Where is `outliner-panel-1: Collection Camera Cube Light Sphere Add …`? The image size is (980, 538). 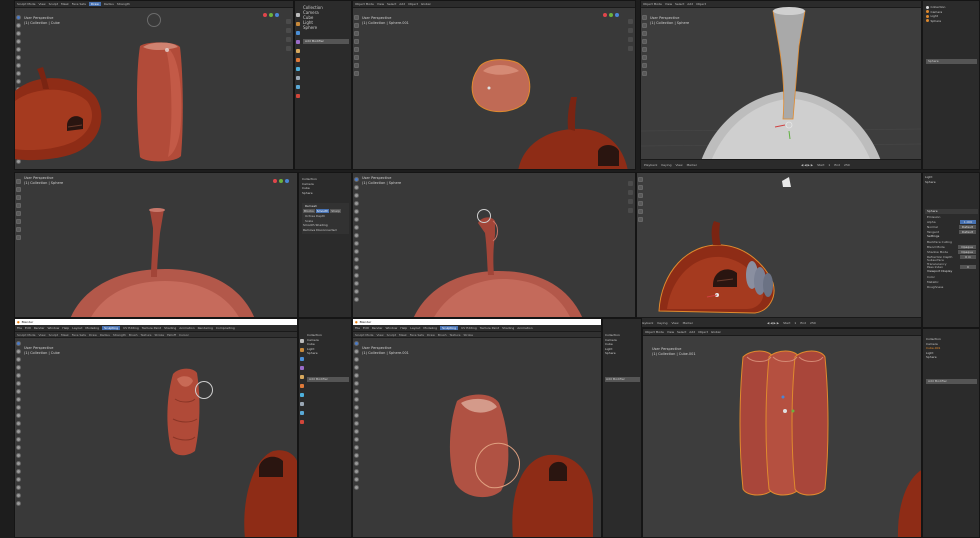
outliner-panel-1: Collection Camera Cube Light Sphere Add … is located at coordinates (323, 85).